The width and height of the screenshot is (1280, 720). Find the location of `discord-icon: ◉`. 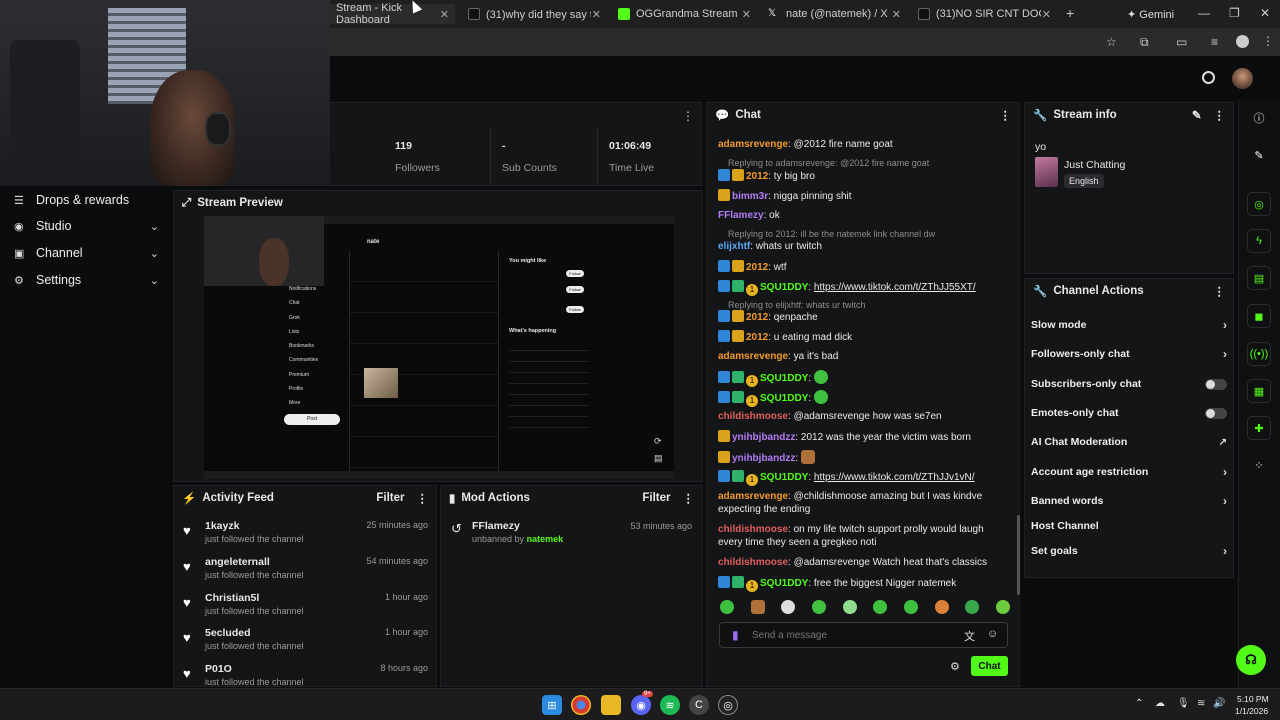

discord-icon: ◉ is located at coordinates (641, 705).